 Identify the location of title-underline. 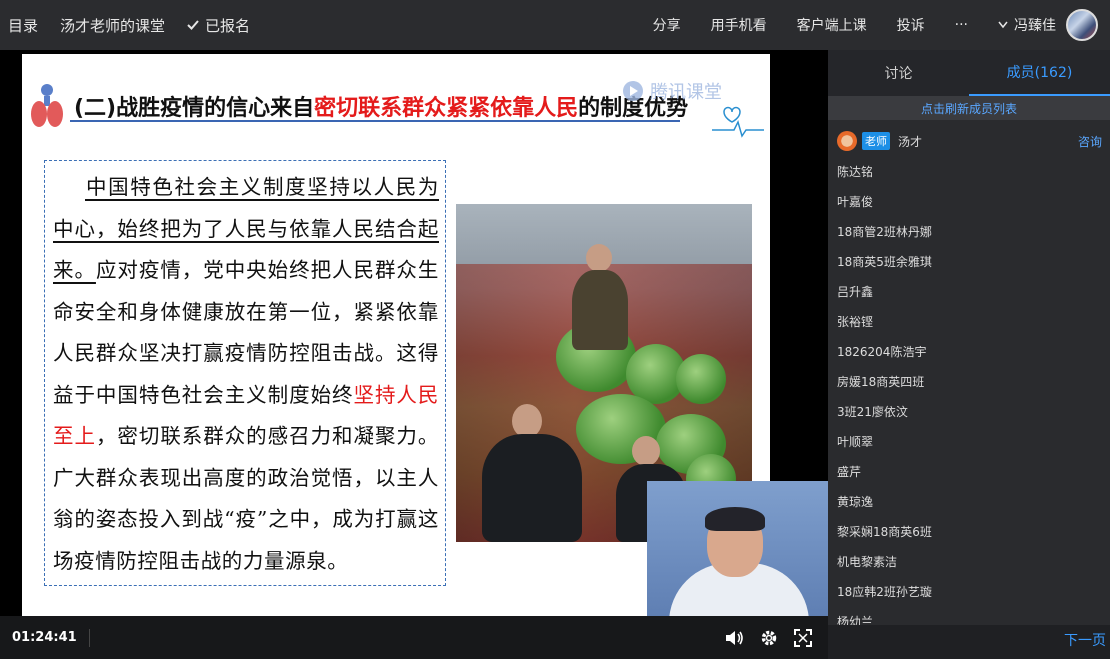
(375, 121).